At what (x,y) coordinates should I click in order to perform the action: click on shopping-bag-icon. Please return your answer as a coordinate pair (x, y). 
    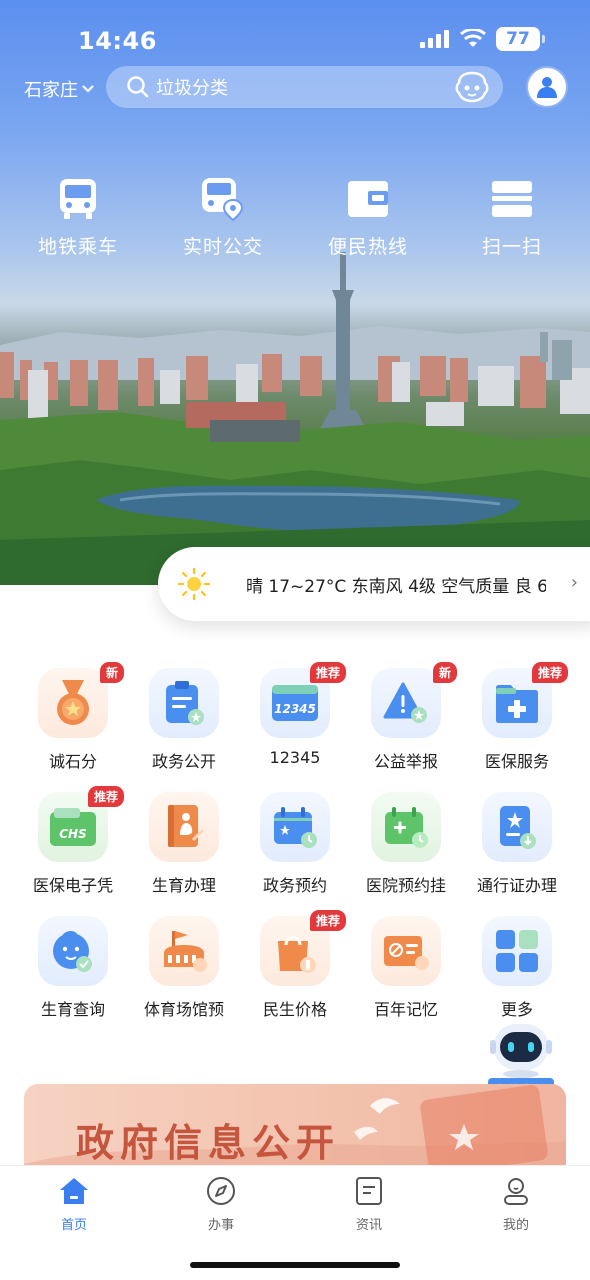
    Looking at the image, I should click on (297, 954).